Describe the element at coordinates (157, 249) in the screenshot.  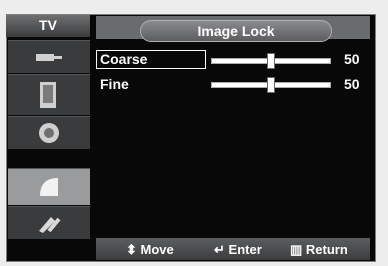
I see `move-label: Move` at that location.